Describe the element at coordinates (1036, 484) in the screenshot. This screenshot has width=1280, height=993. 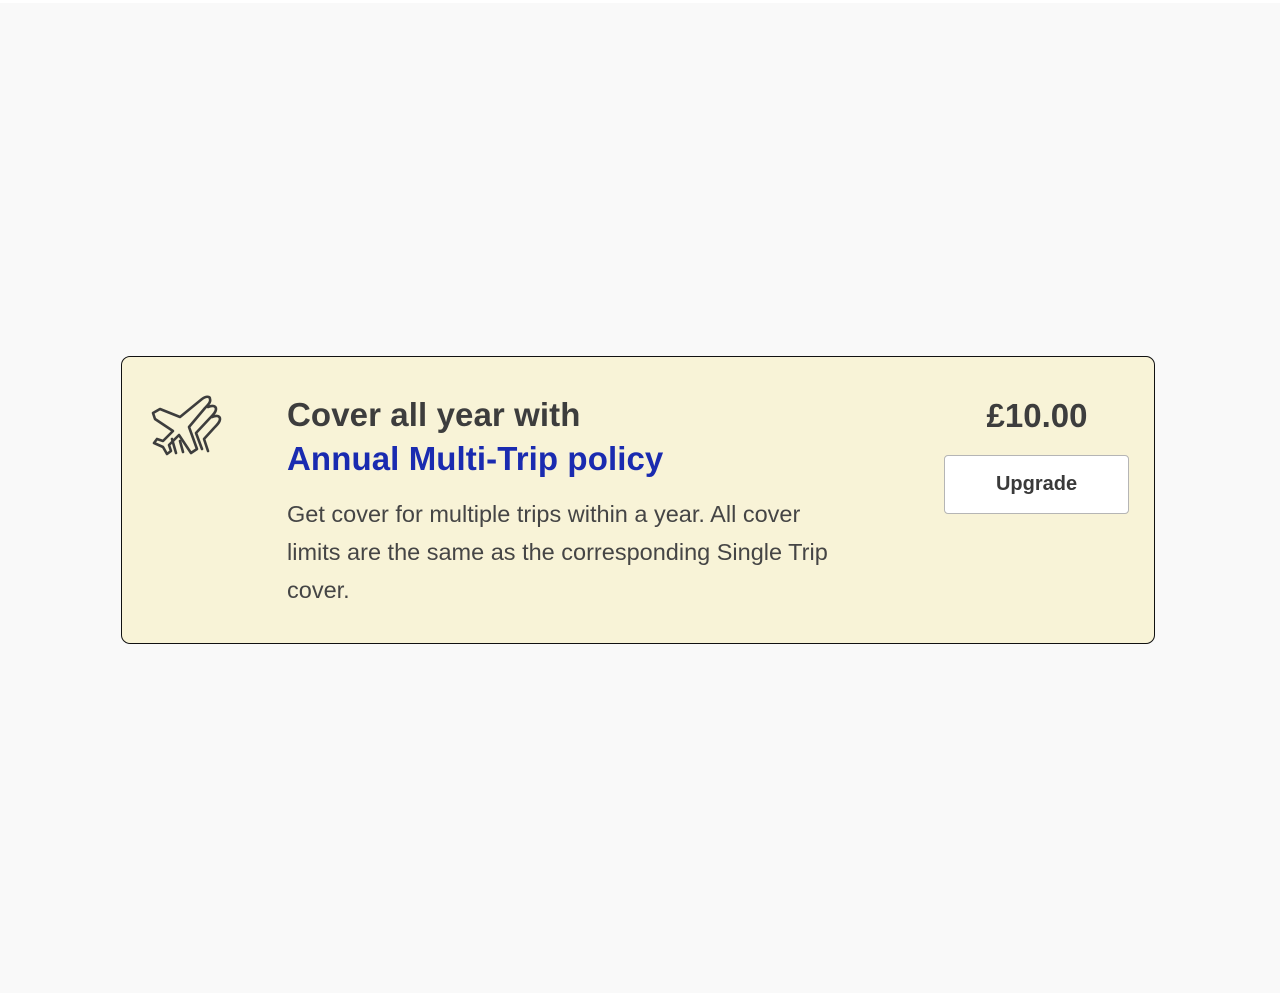
I see `upgrade-button: Upgrade` at that location.